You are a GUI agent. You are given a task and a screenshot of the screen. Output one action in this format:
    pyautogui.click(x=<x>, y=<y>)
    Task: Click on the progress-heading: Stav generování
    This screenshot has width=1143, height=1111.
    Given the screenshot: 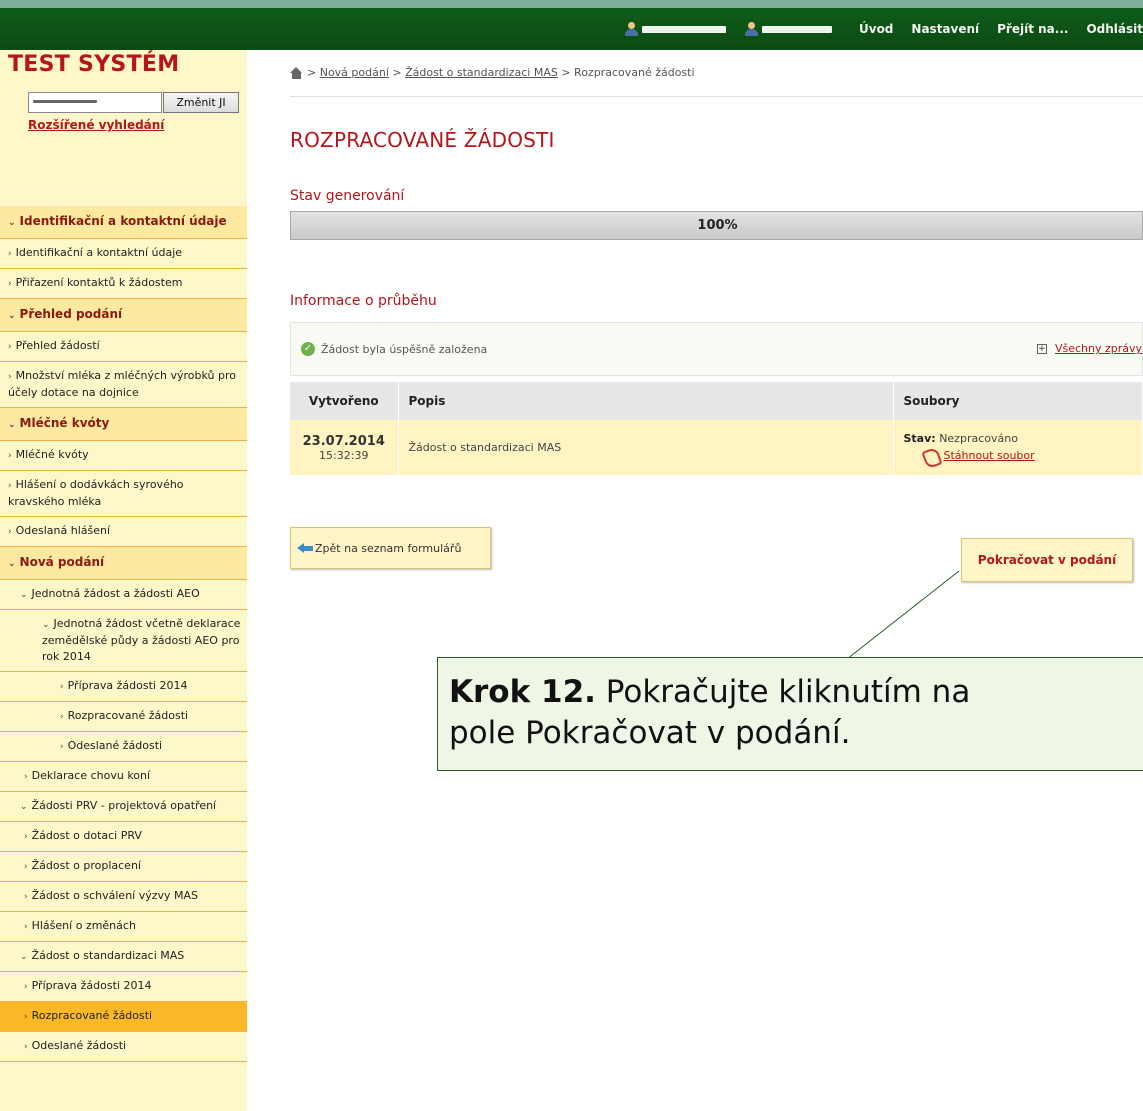 What is the action you would take?
    pyautogui.click(x=347, y=196)
    